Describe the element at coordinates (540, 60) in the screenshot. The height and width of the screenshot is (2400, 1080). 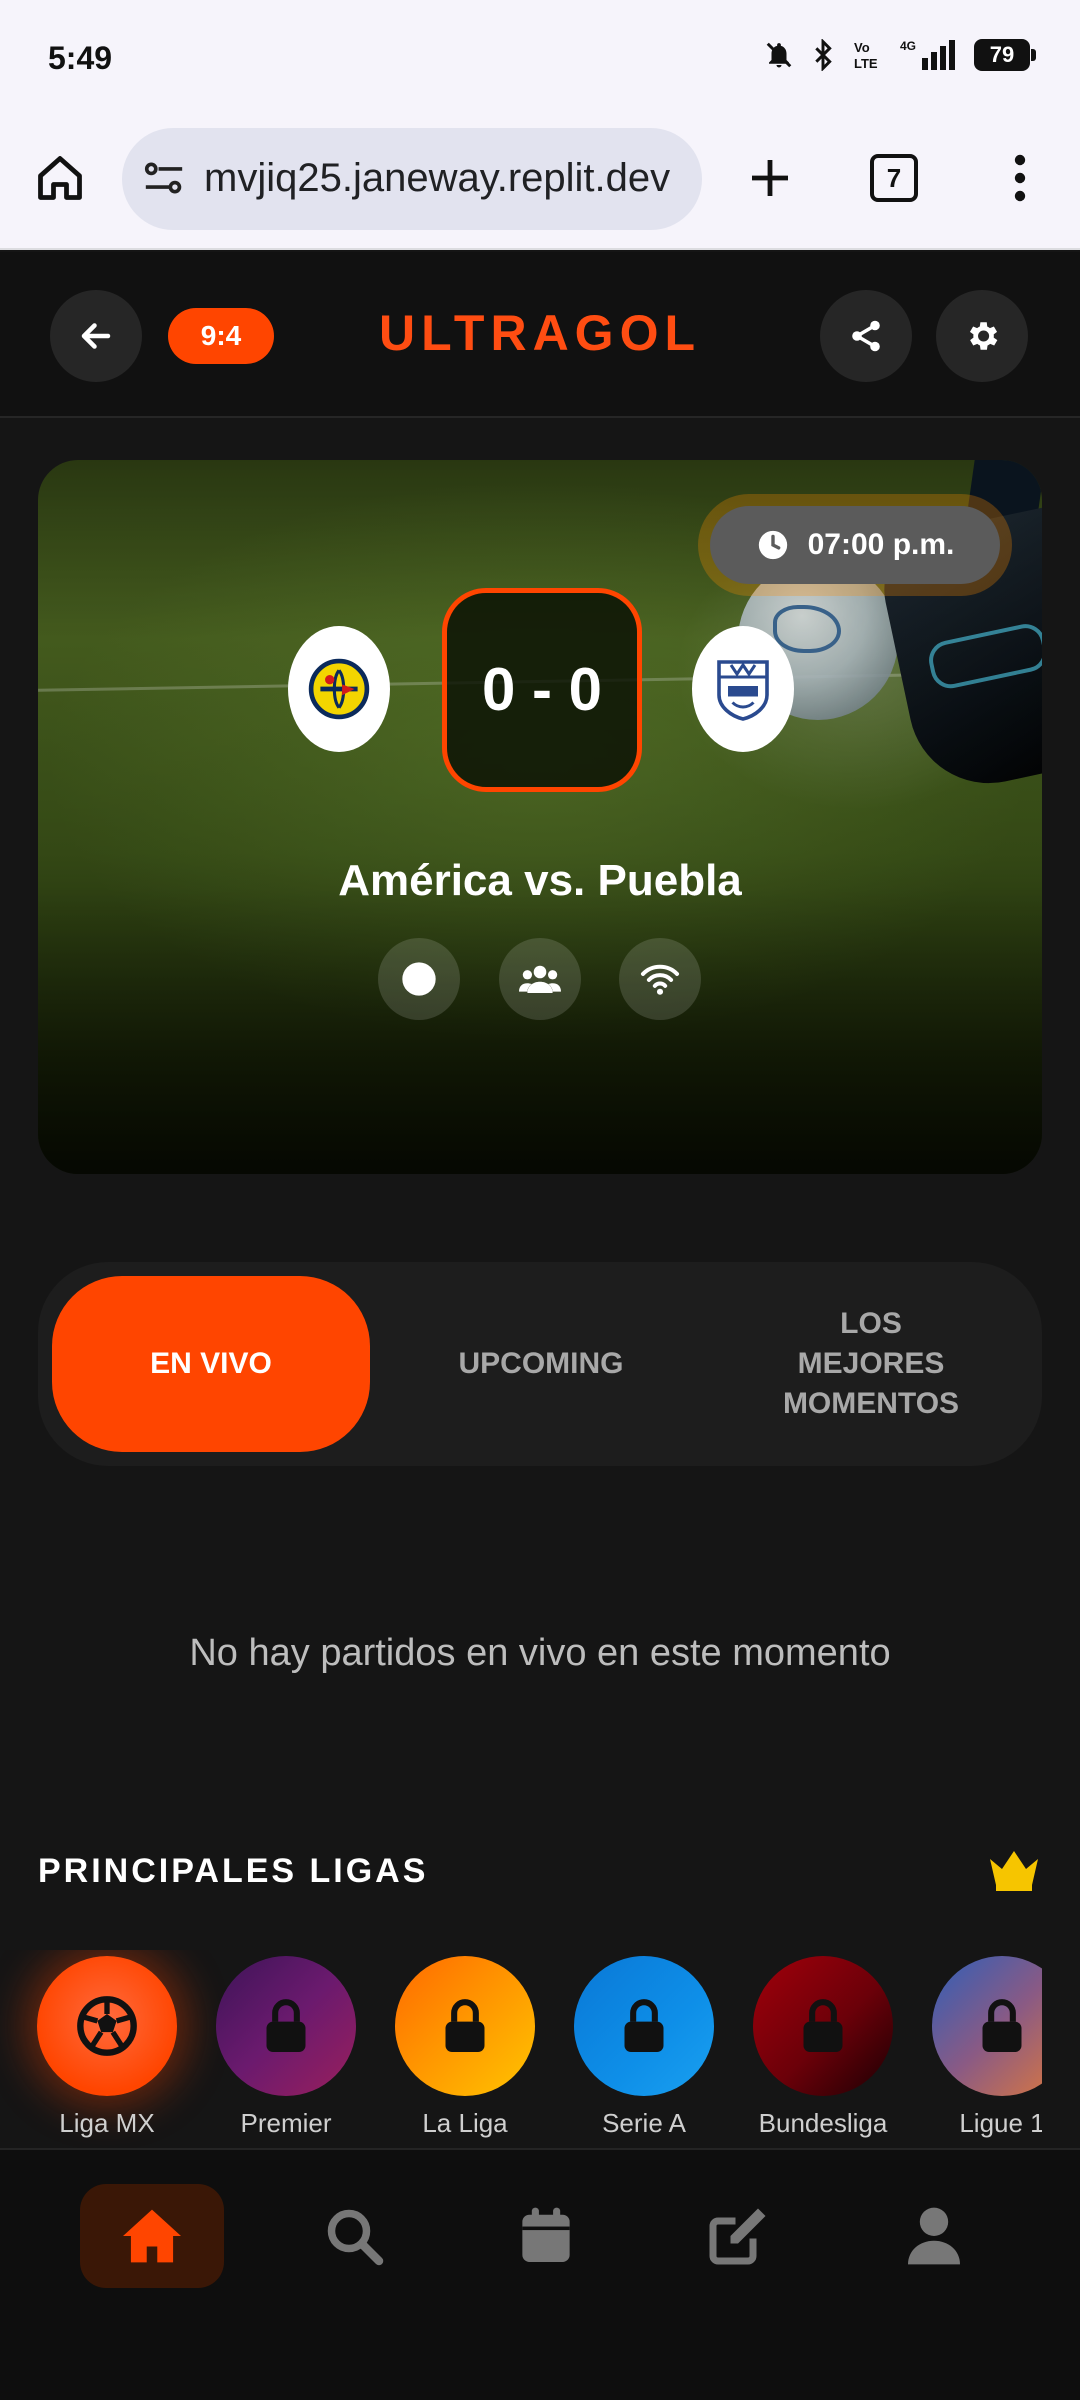
I see `status-bar: 5:49 Vo LTE 4G 79` at that location.